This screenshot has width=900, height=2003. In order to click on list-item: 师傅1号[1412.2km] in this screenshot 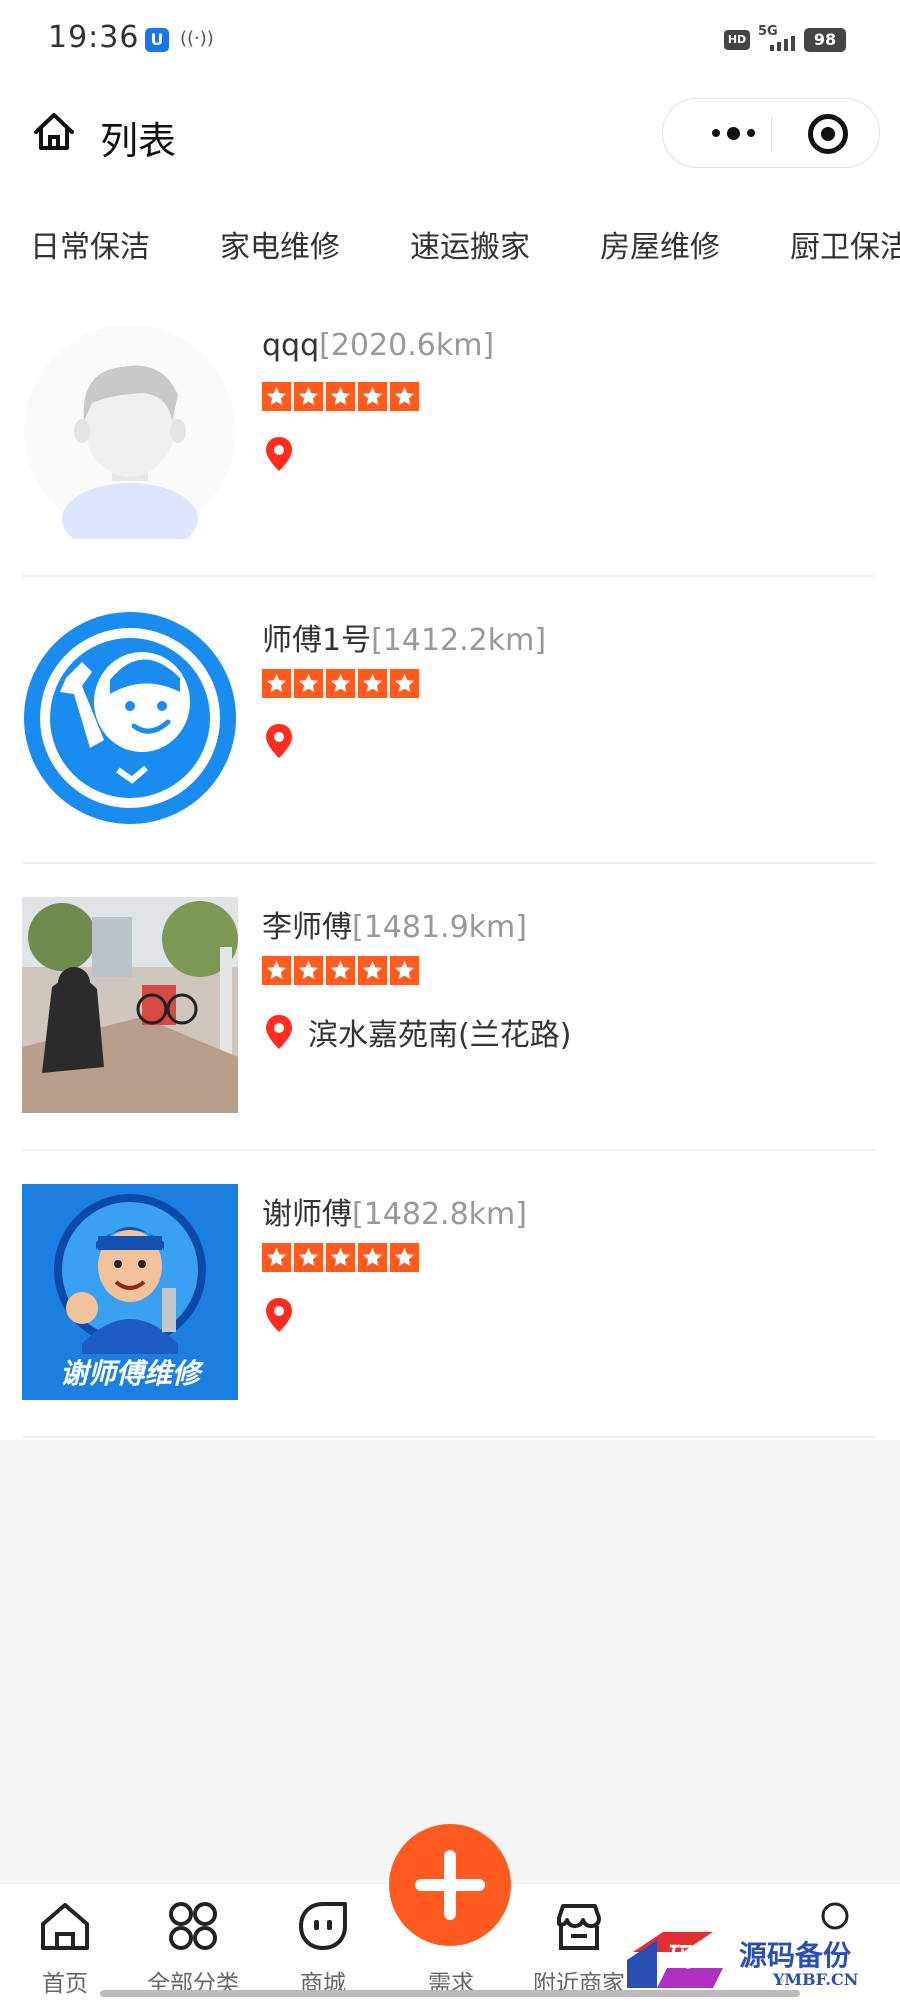, I will do `click(450, 720)`.